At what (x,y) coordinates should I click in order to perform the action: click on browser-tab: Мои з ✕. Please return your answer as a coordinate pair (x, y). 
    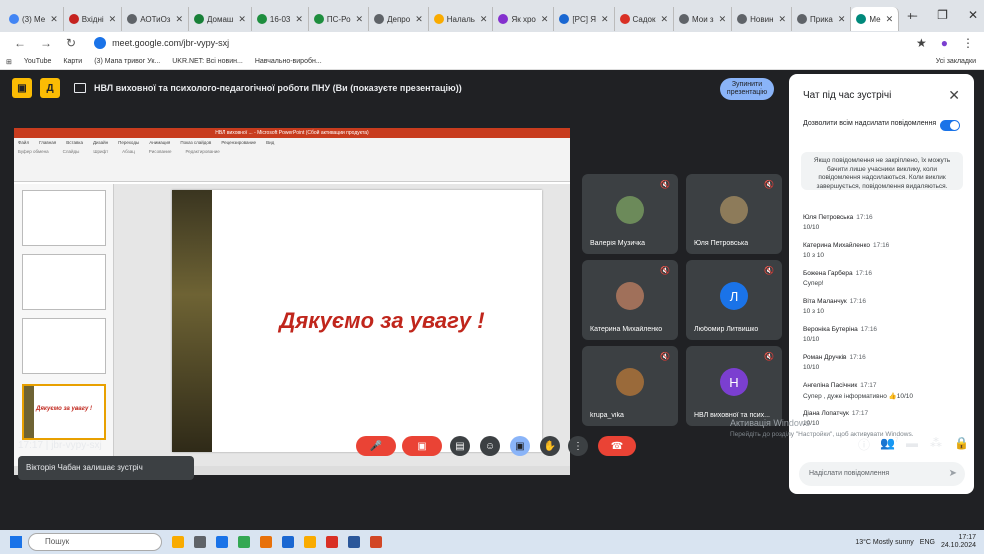
    Looking at the image, I should click on (703, 19).